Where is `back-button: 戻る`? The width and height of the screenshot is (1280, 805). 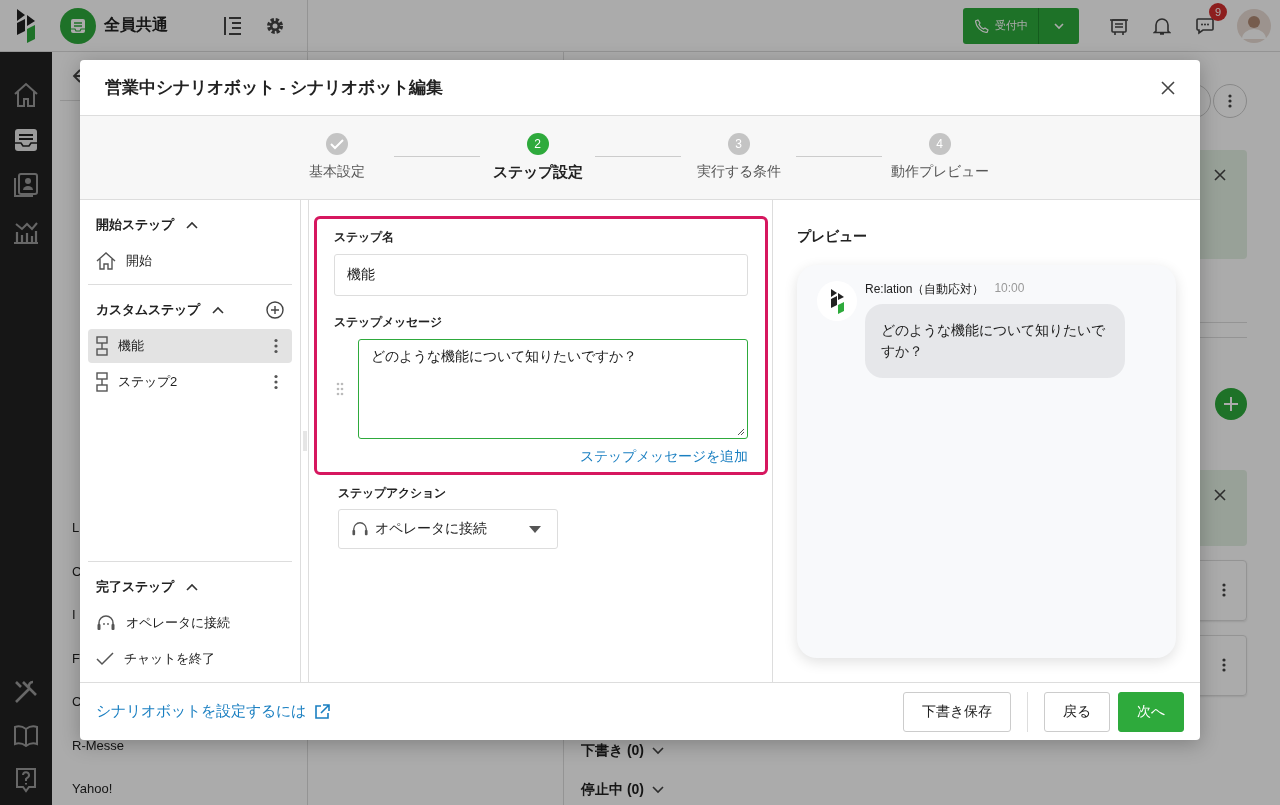
back-button: 戻る is located at coordinates (1077, 711).